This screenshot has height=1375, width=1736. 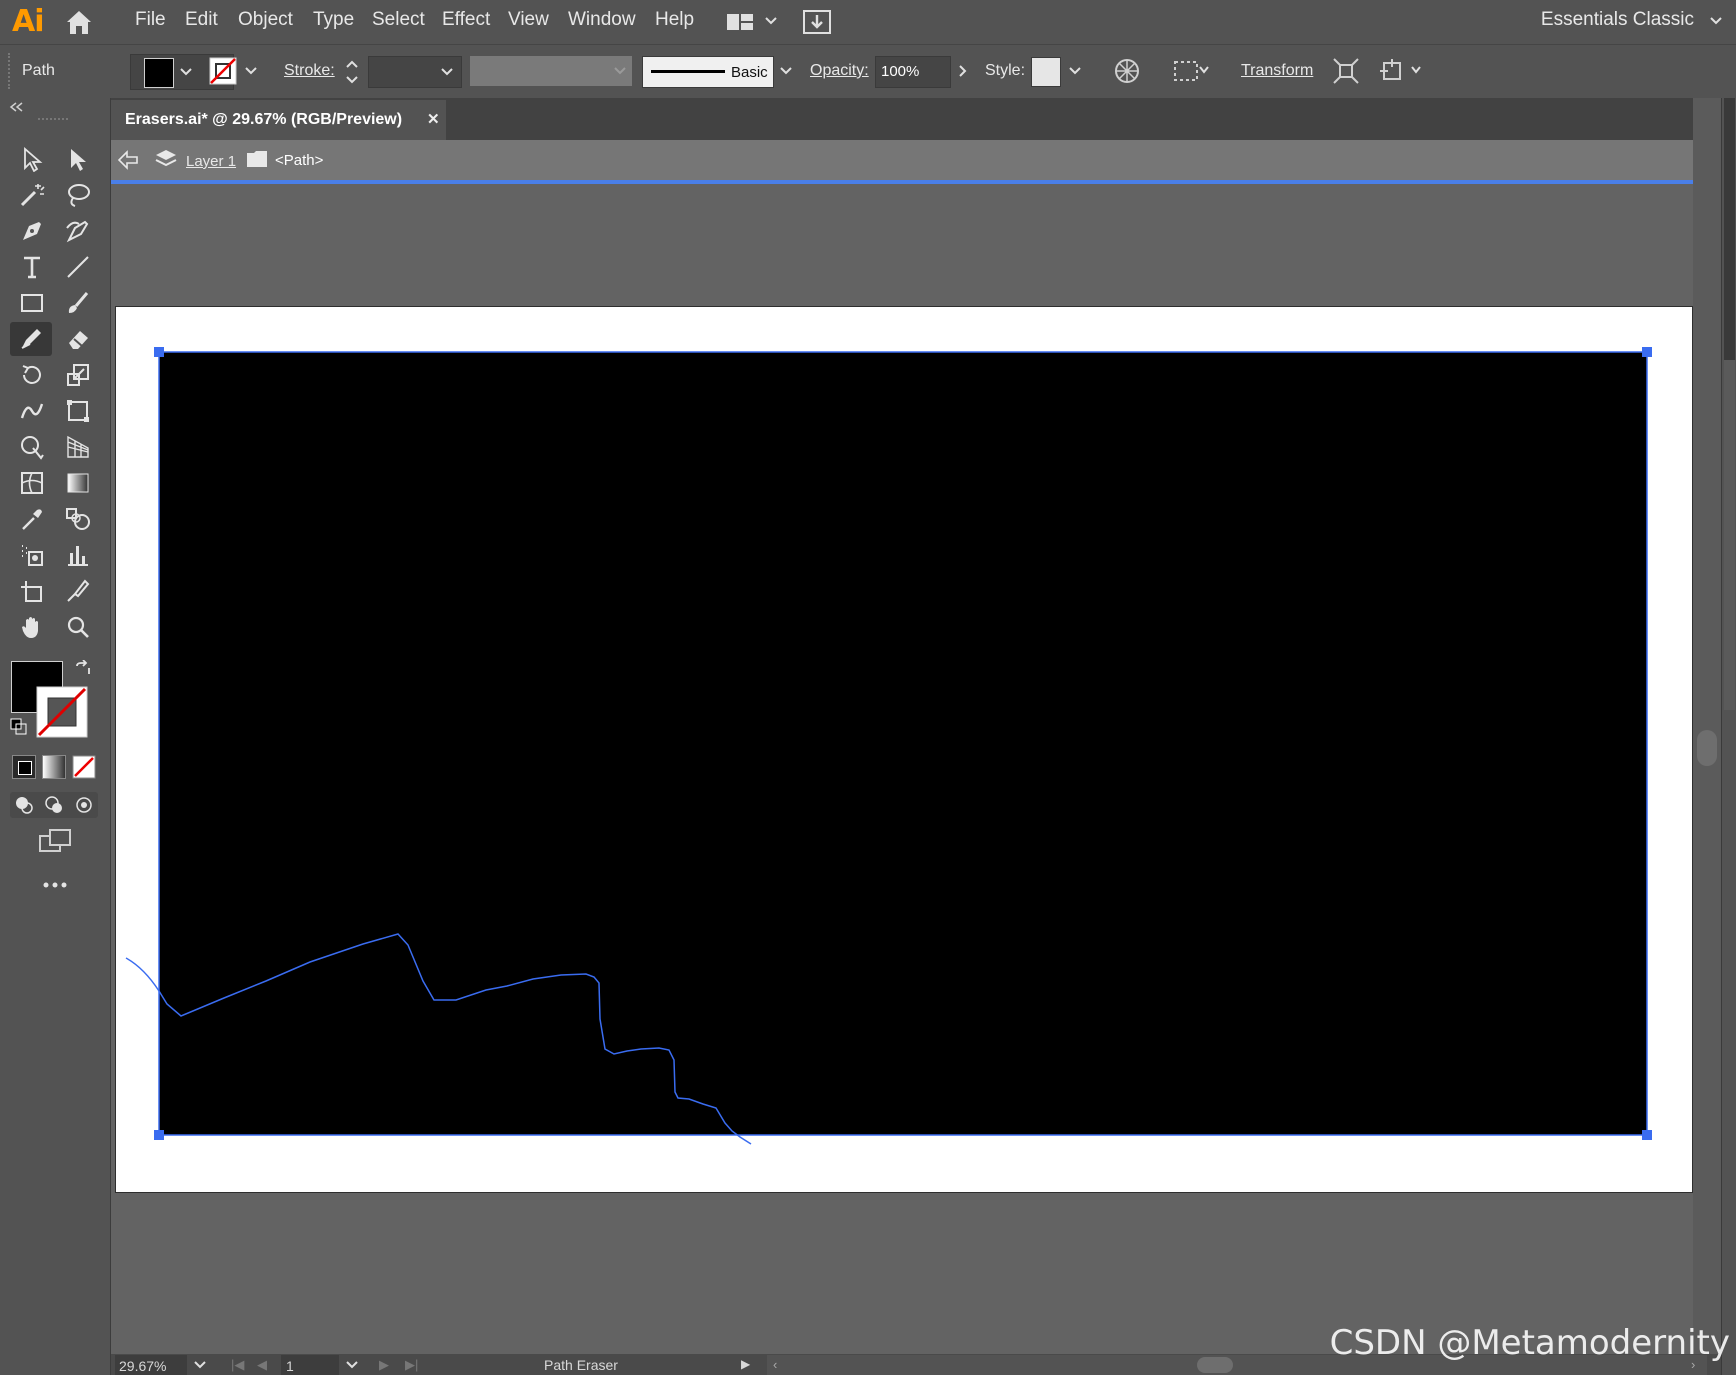 I want to click on recolor-artwork-icon, so click(x=1127, y=71).